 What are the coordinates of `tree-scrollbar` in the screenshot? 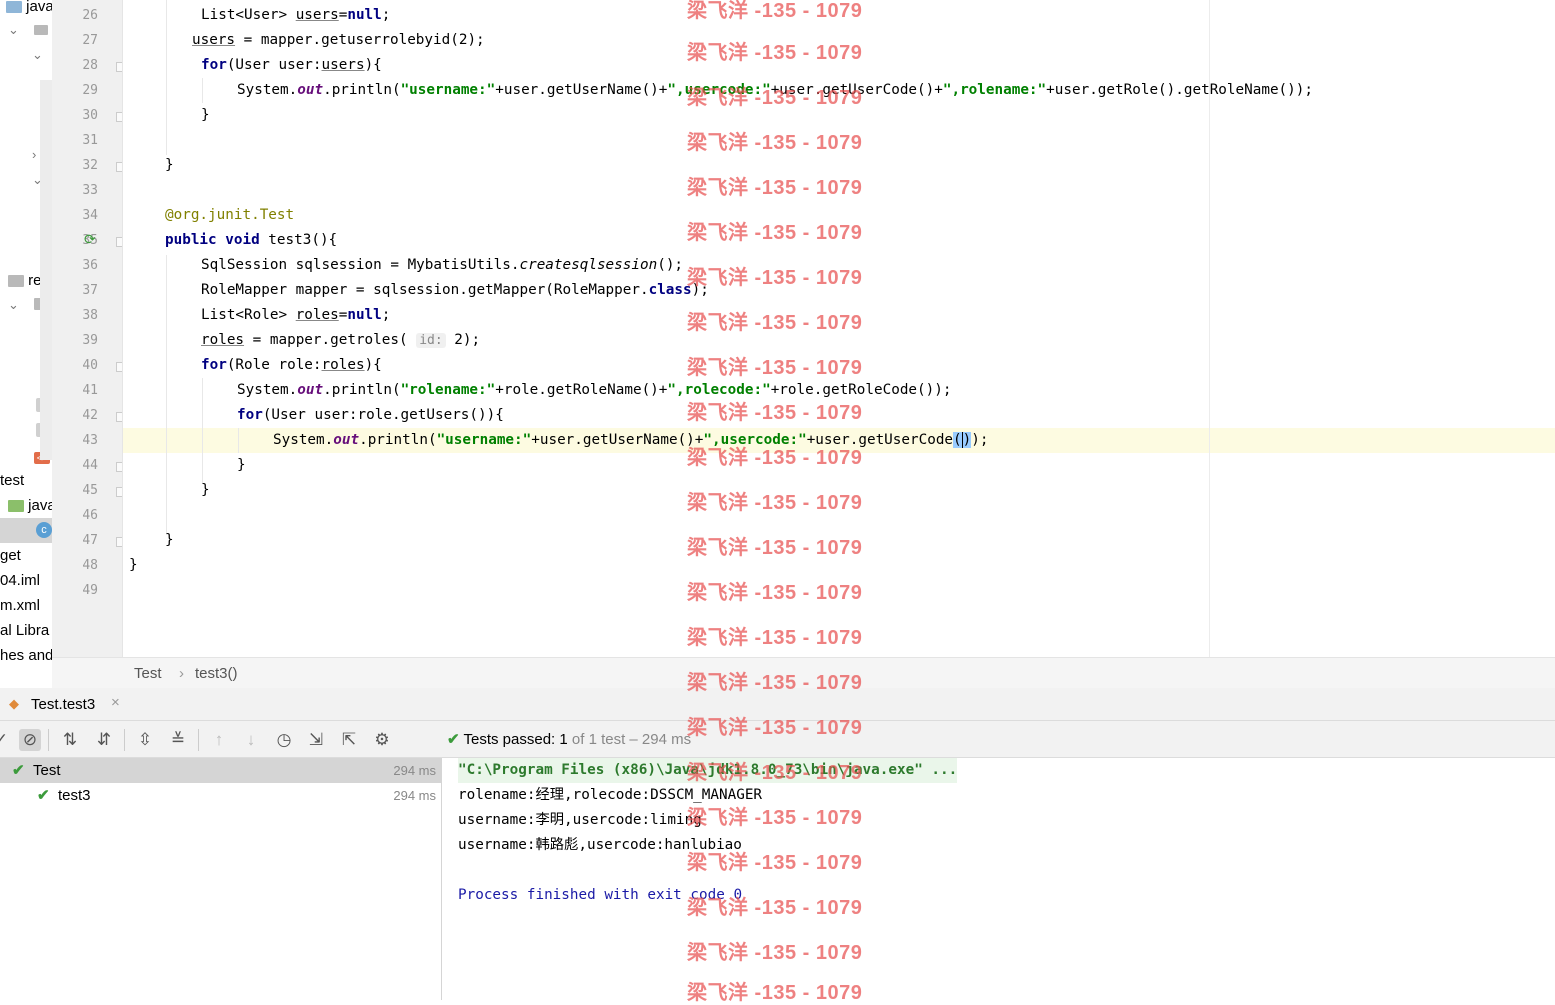 It's located at (46, 270).